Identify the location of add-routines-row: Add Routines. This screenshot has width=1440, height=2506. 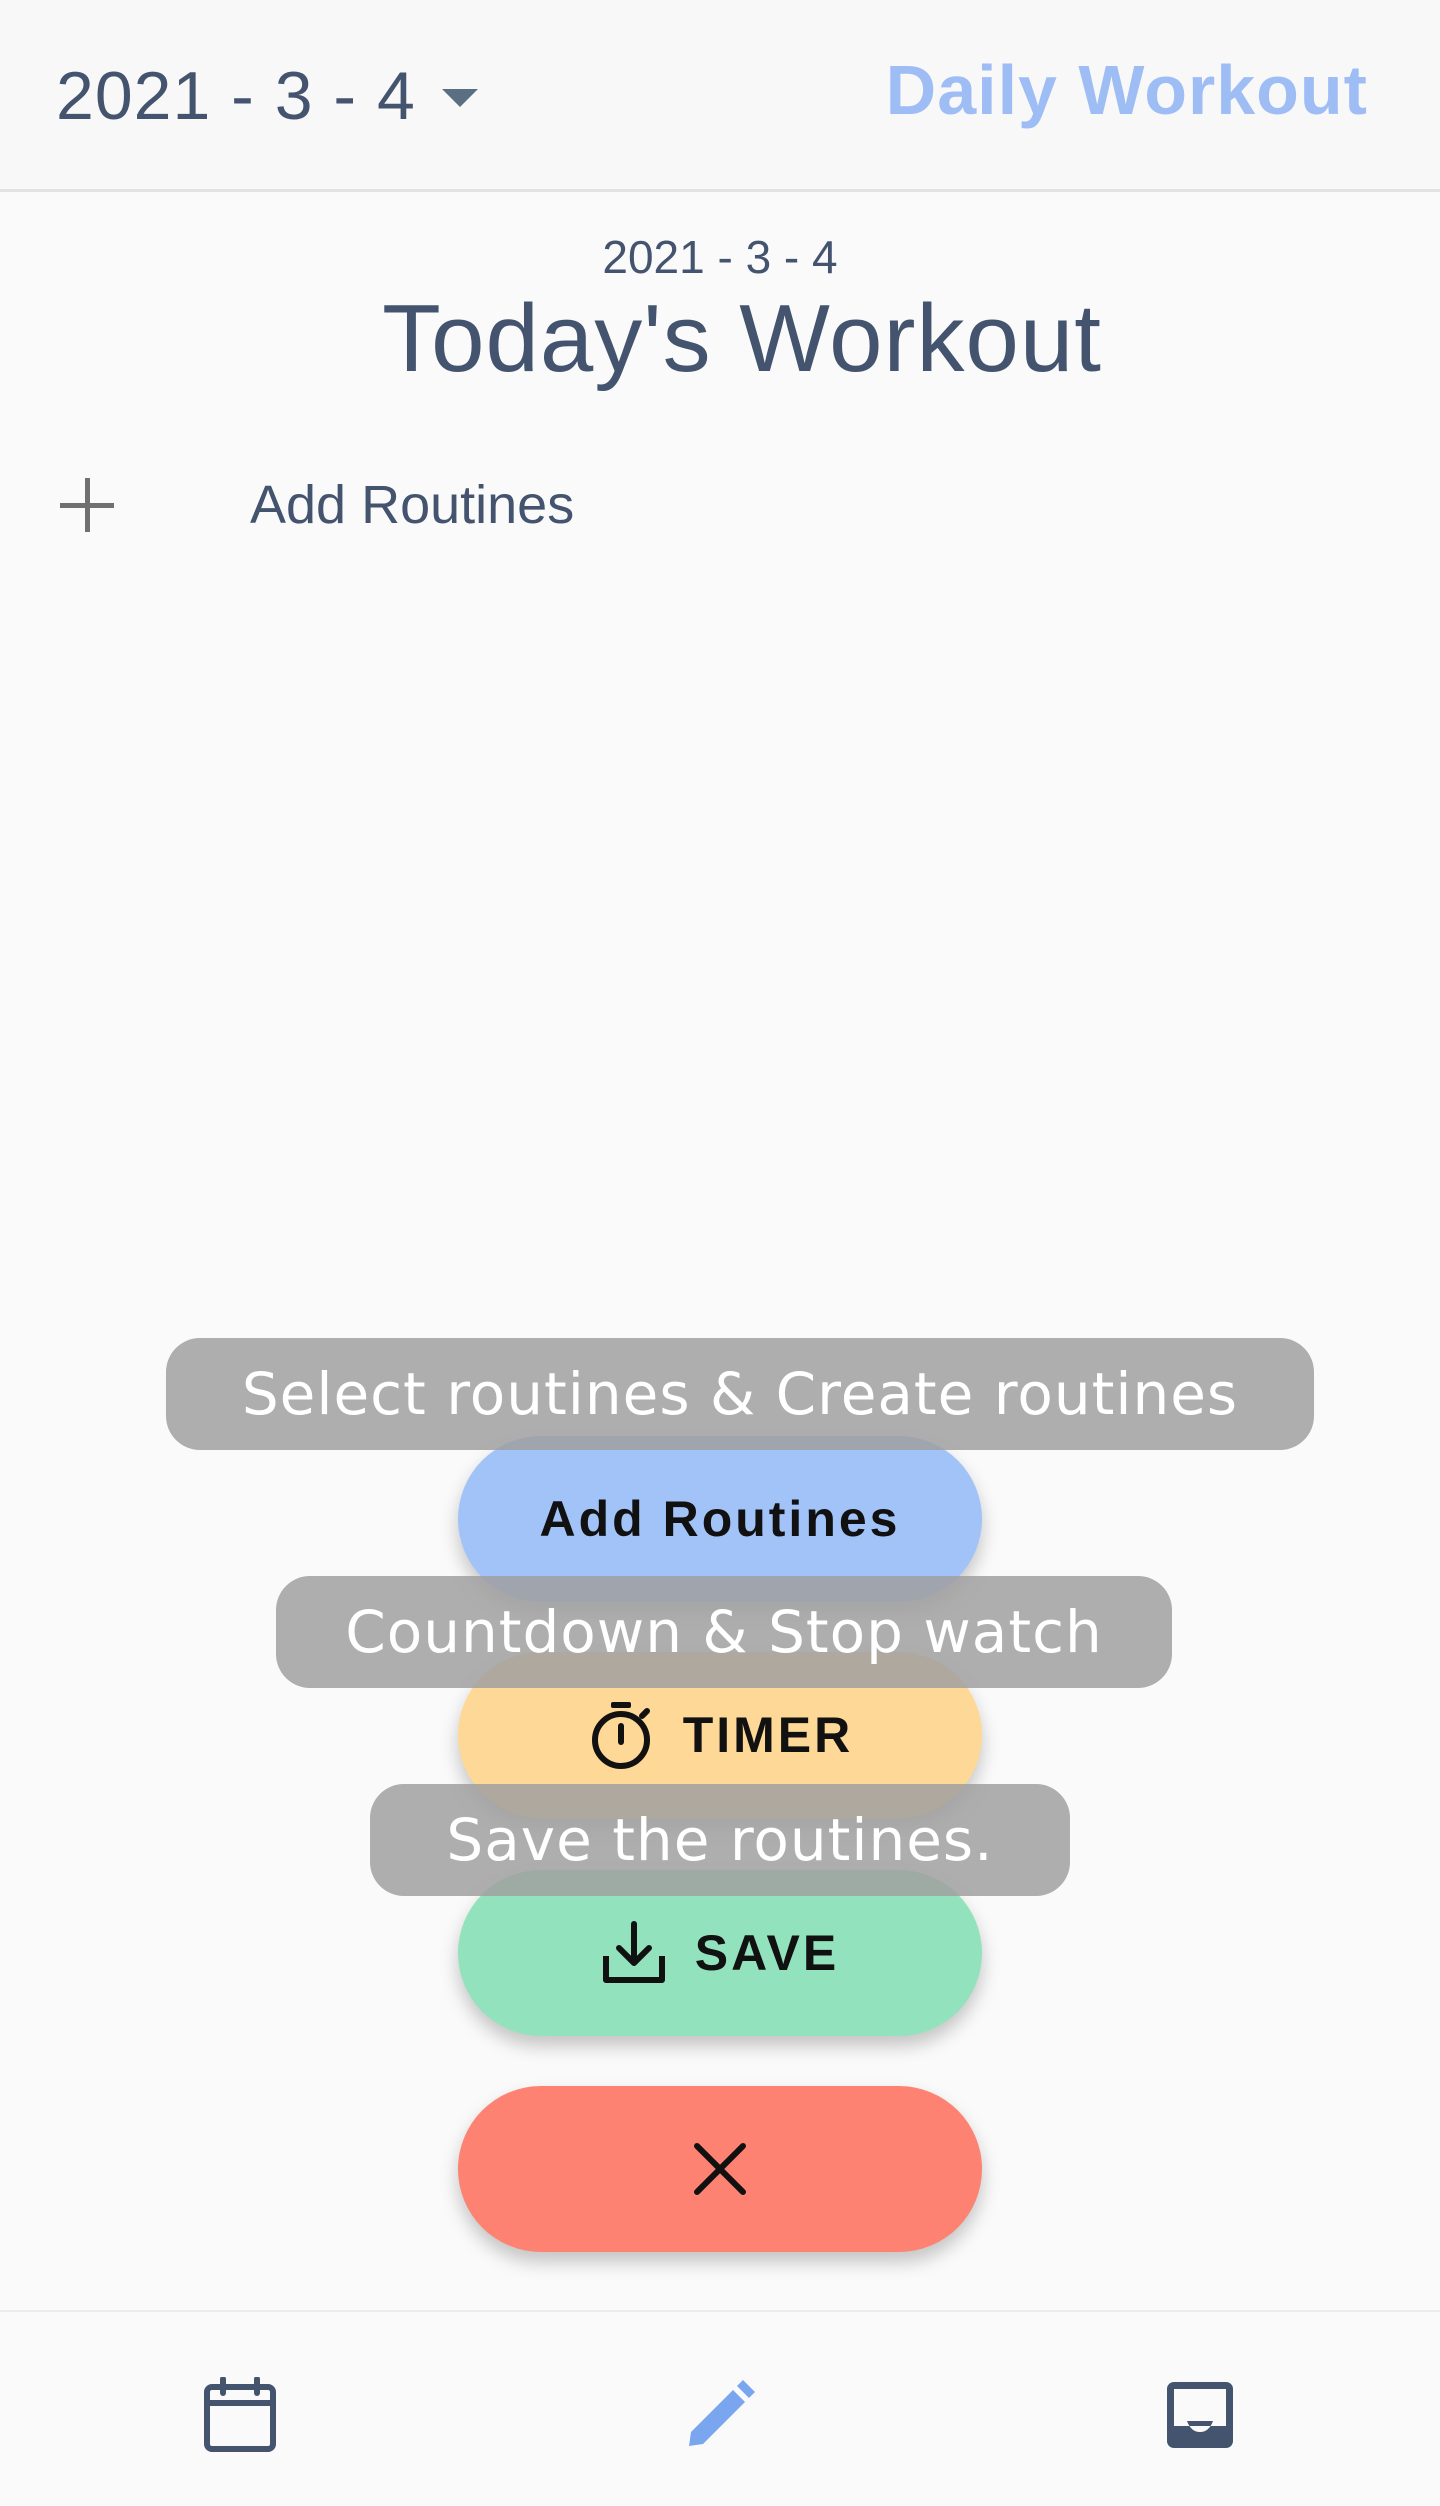
(317, 505).